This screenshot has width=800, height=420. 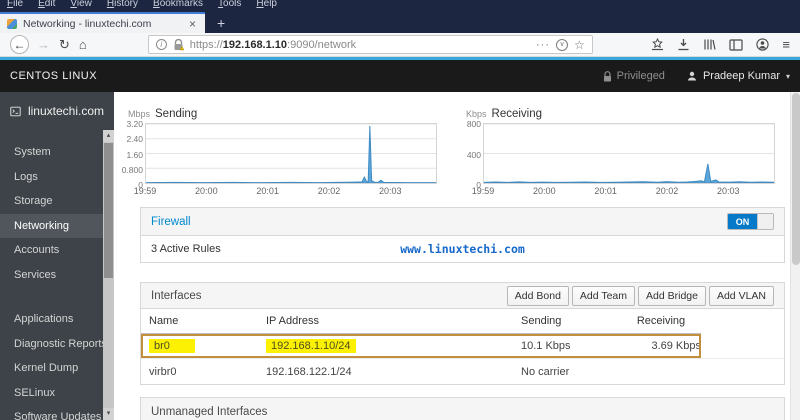 I want to click on y-tick-label: 0.800, so click(x=132, y=169).